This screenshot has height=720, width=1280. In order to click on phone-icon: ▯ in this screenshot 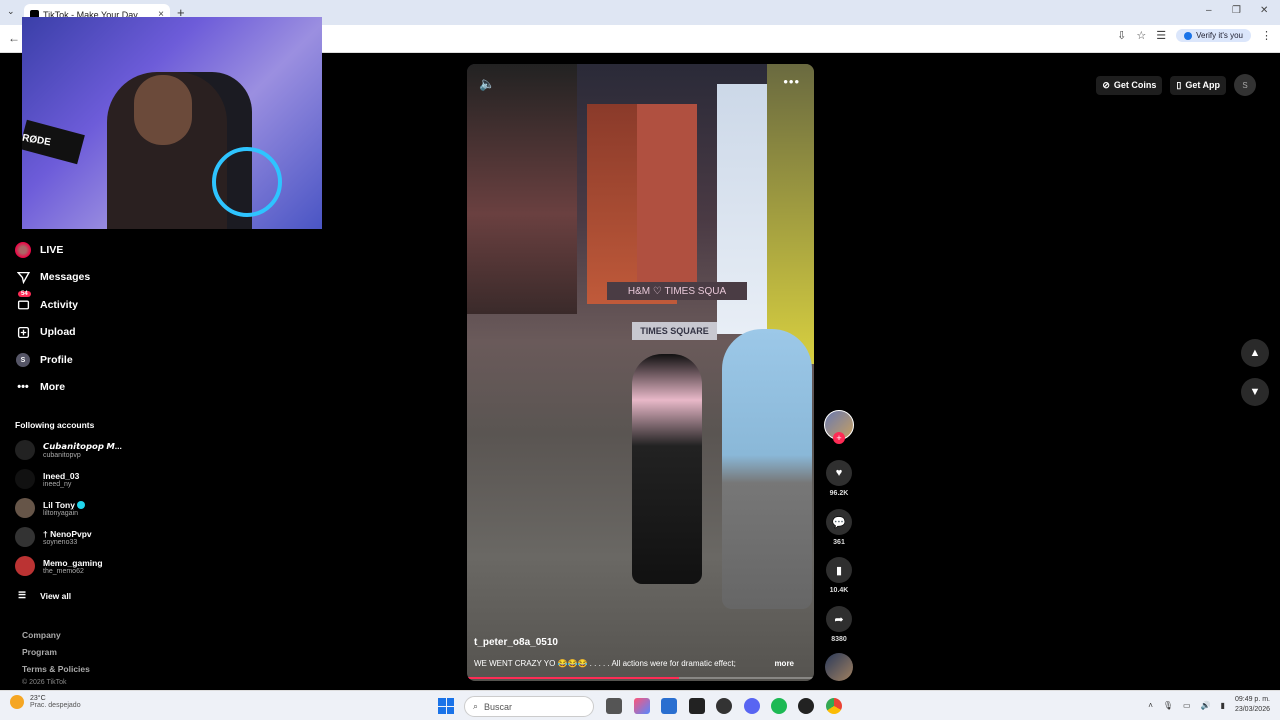, I will do `click(1179, 84)`.